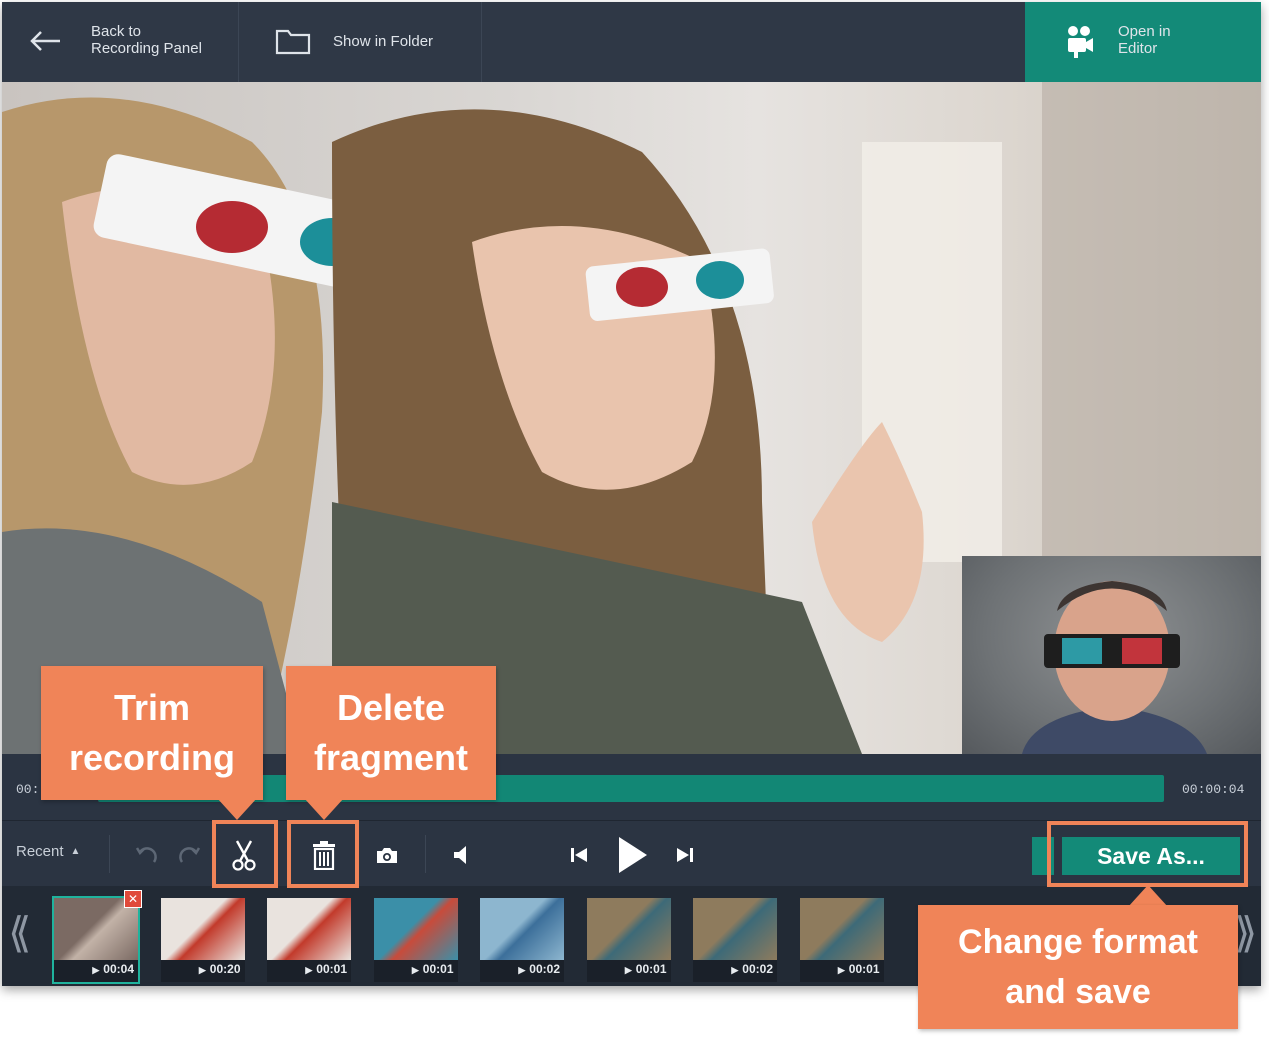 The image size is (1269, 1037). What do you see at coordinates (323, 854) in the screenshot?
I see `delete-highlight` at bounding box center [323, 854].